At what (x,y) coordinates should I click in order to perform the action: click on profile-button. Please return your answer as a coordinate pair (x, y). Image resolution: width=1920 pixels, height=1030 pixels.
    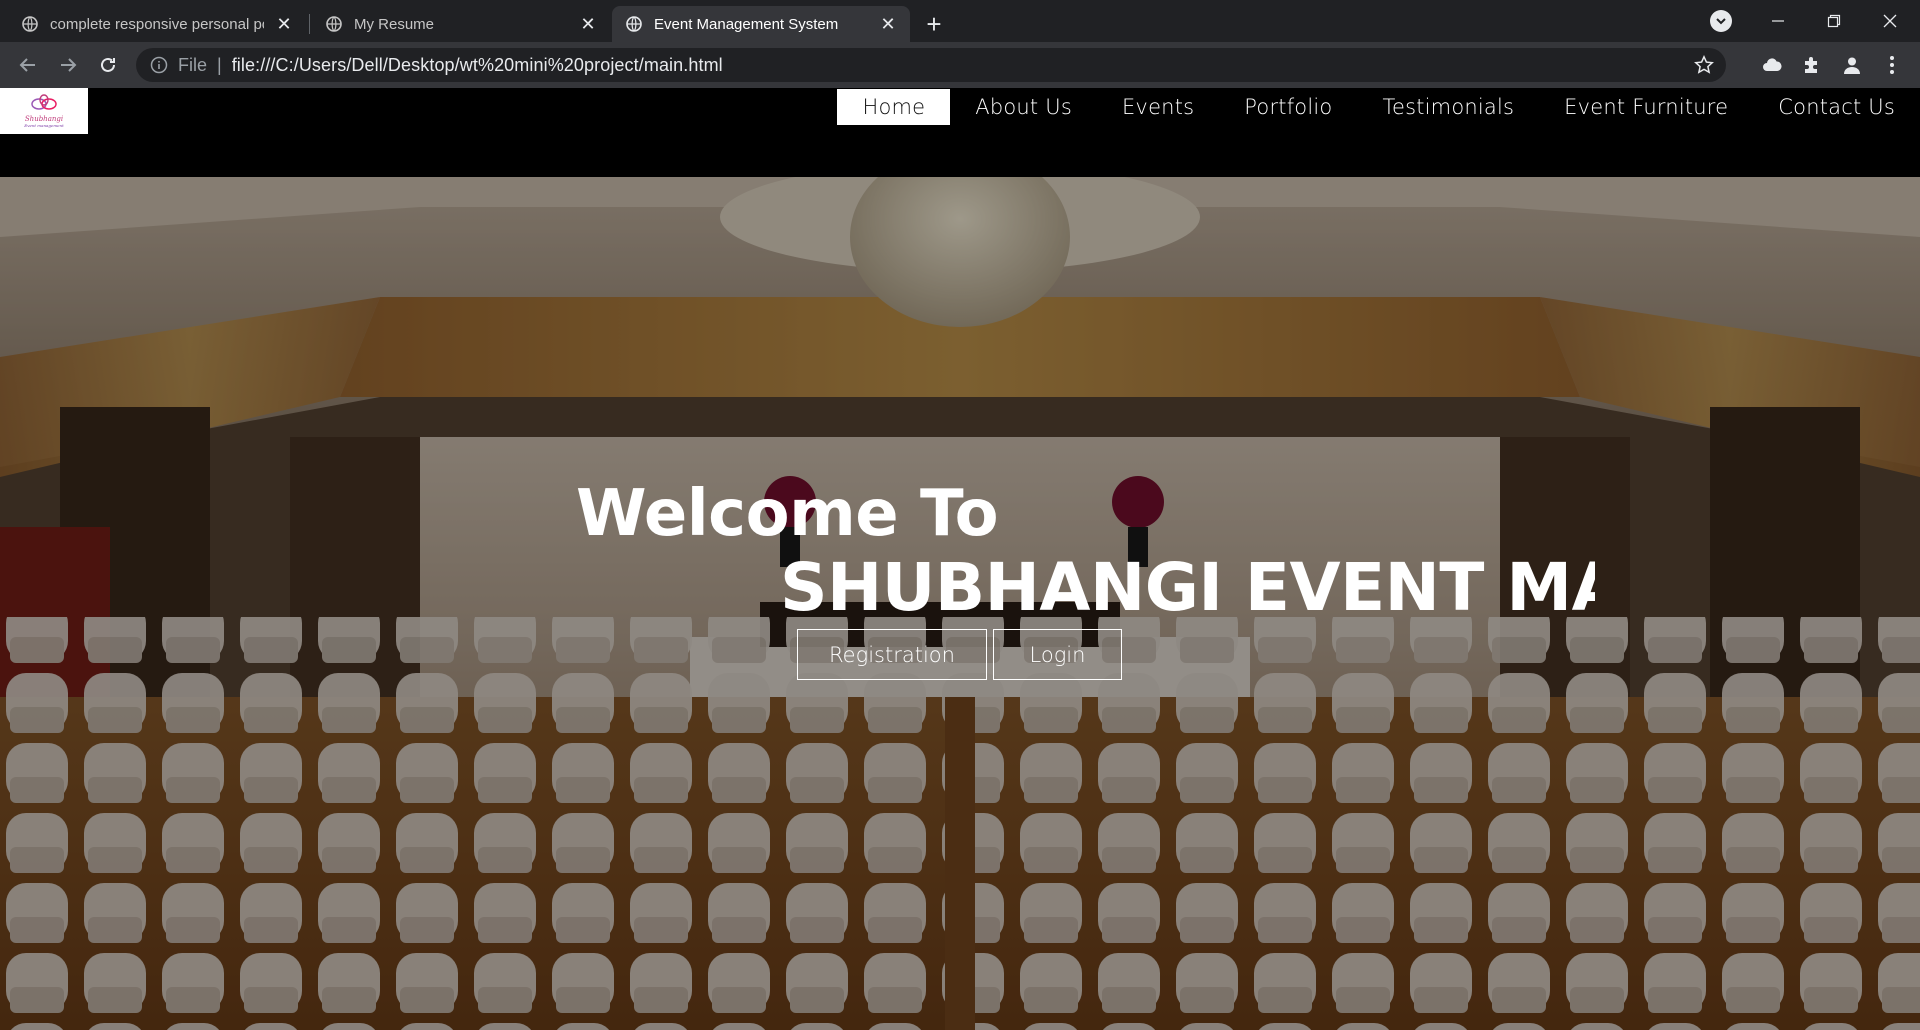
    Looking at the image, I should click on (1852, 65).